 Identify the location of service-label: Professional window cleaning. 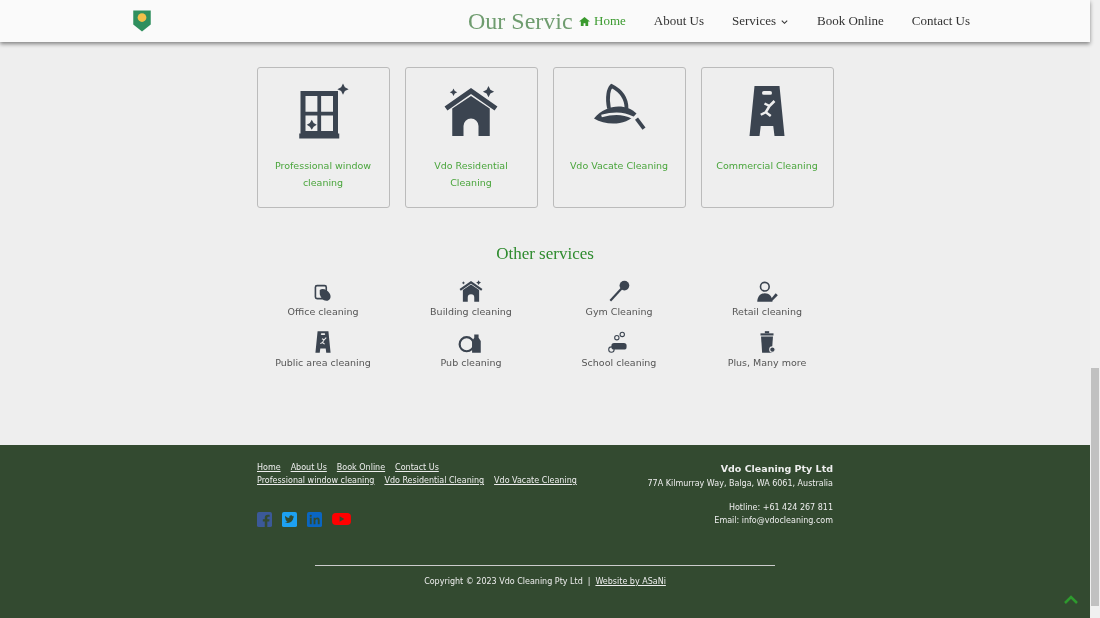
(323, 174).